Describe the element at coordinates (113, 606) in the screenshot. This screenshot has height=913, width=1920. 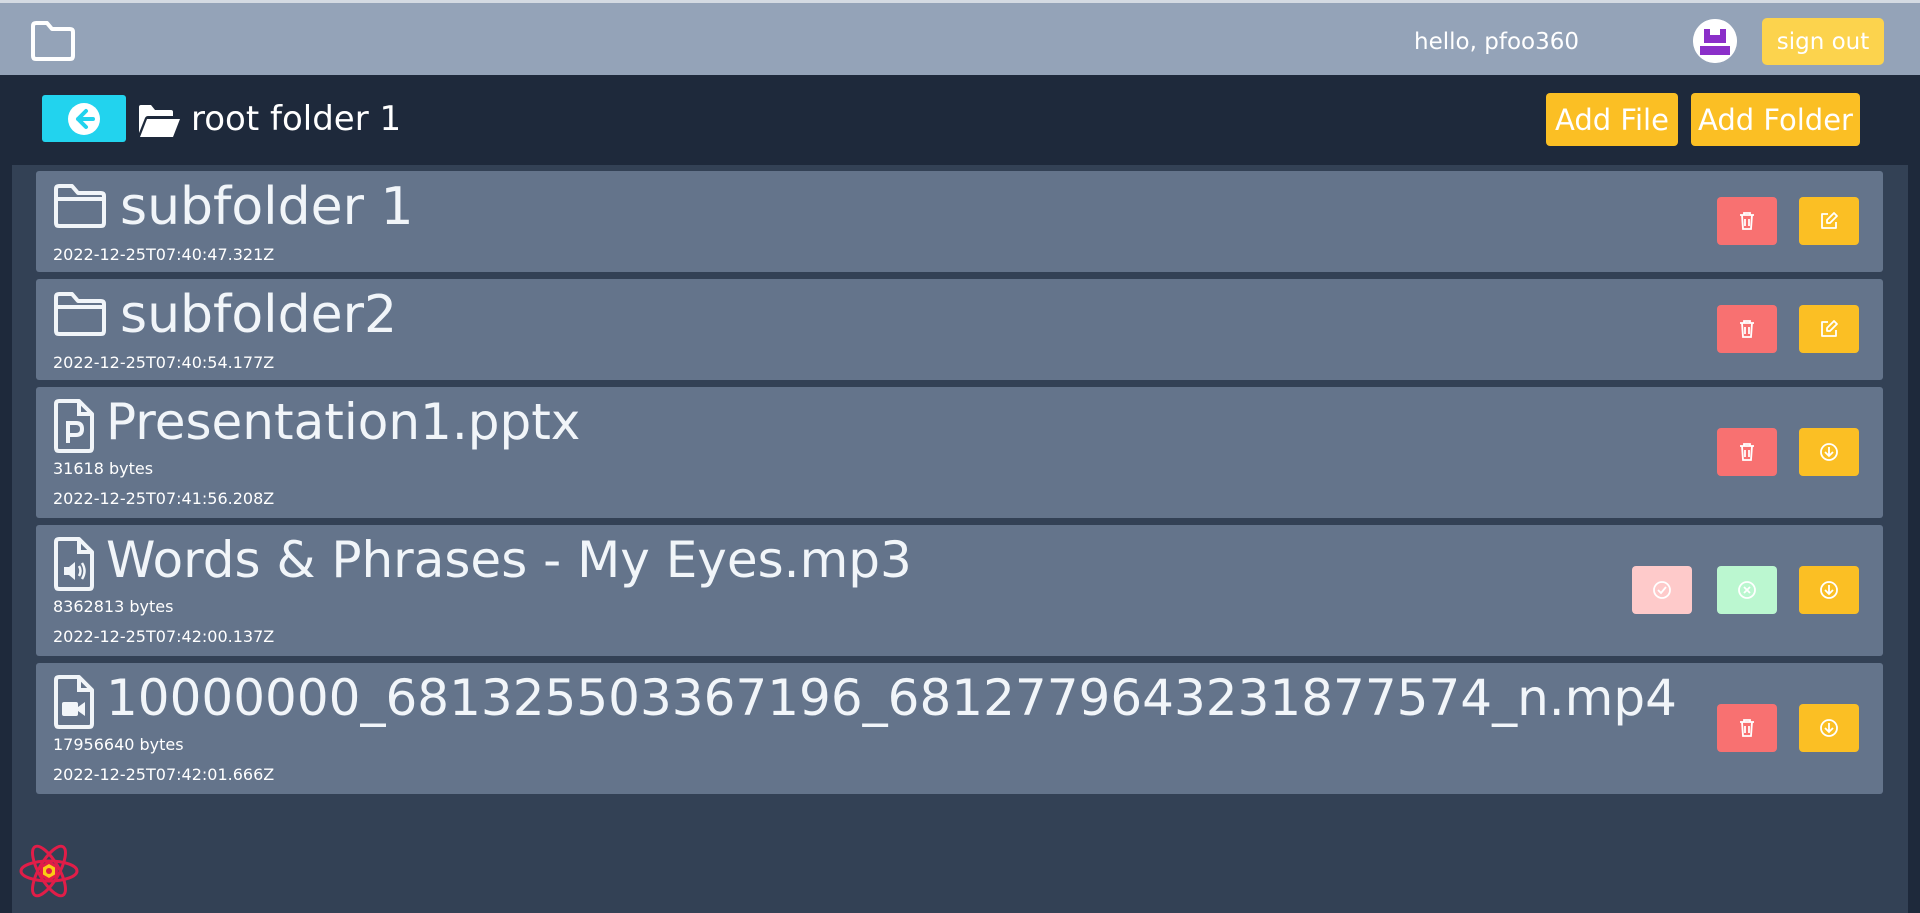
I see `item-size: 8362813 bytes` at that location.